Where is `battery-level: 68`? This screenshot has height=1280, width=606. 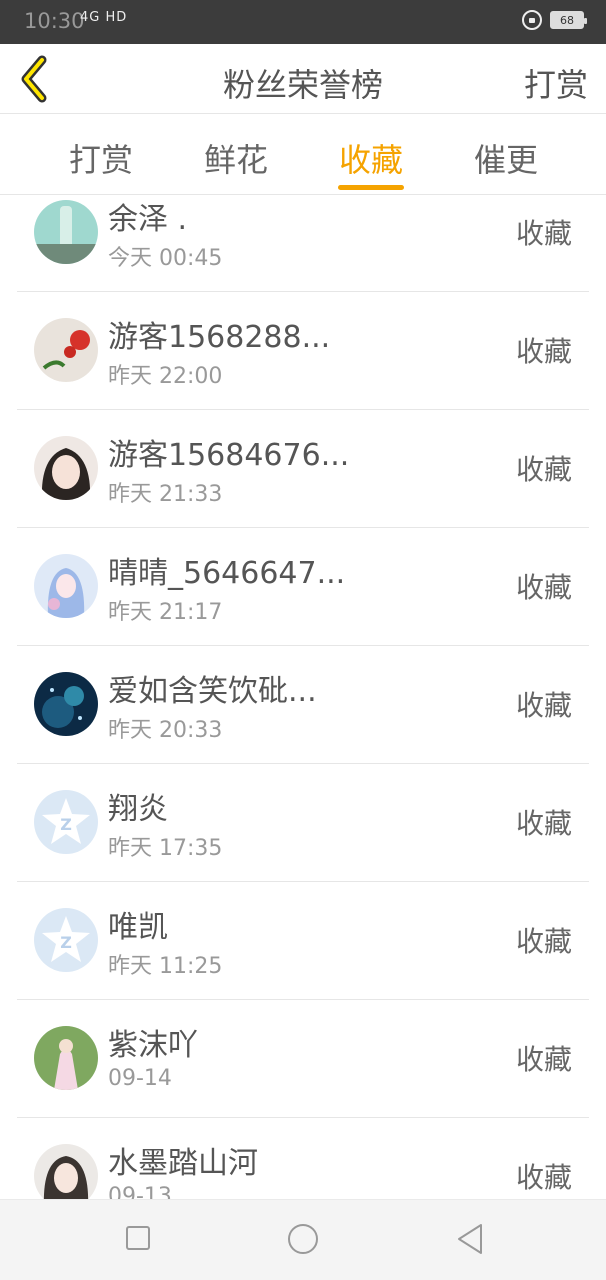
battery-level: 68 is located at coordinates (567, 20).